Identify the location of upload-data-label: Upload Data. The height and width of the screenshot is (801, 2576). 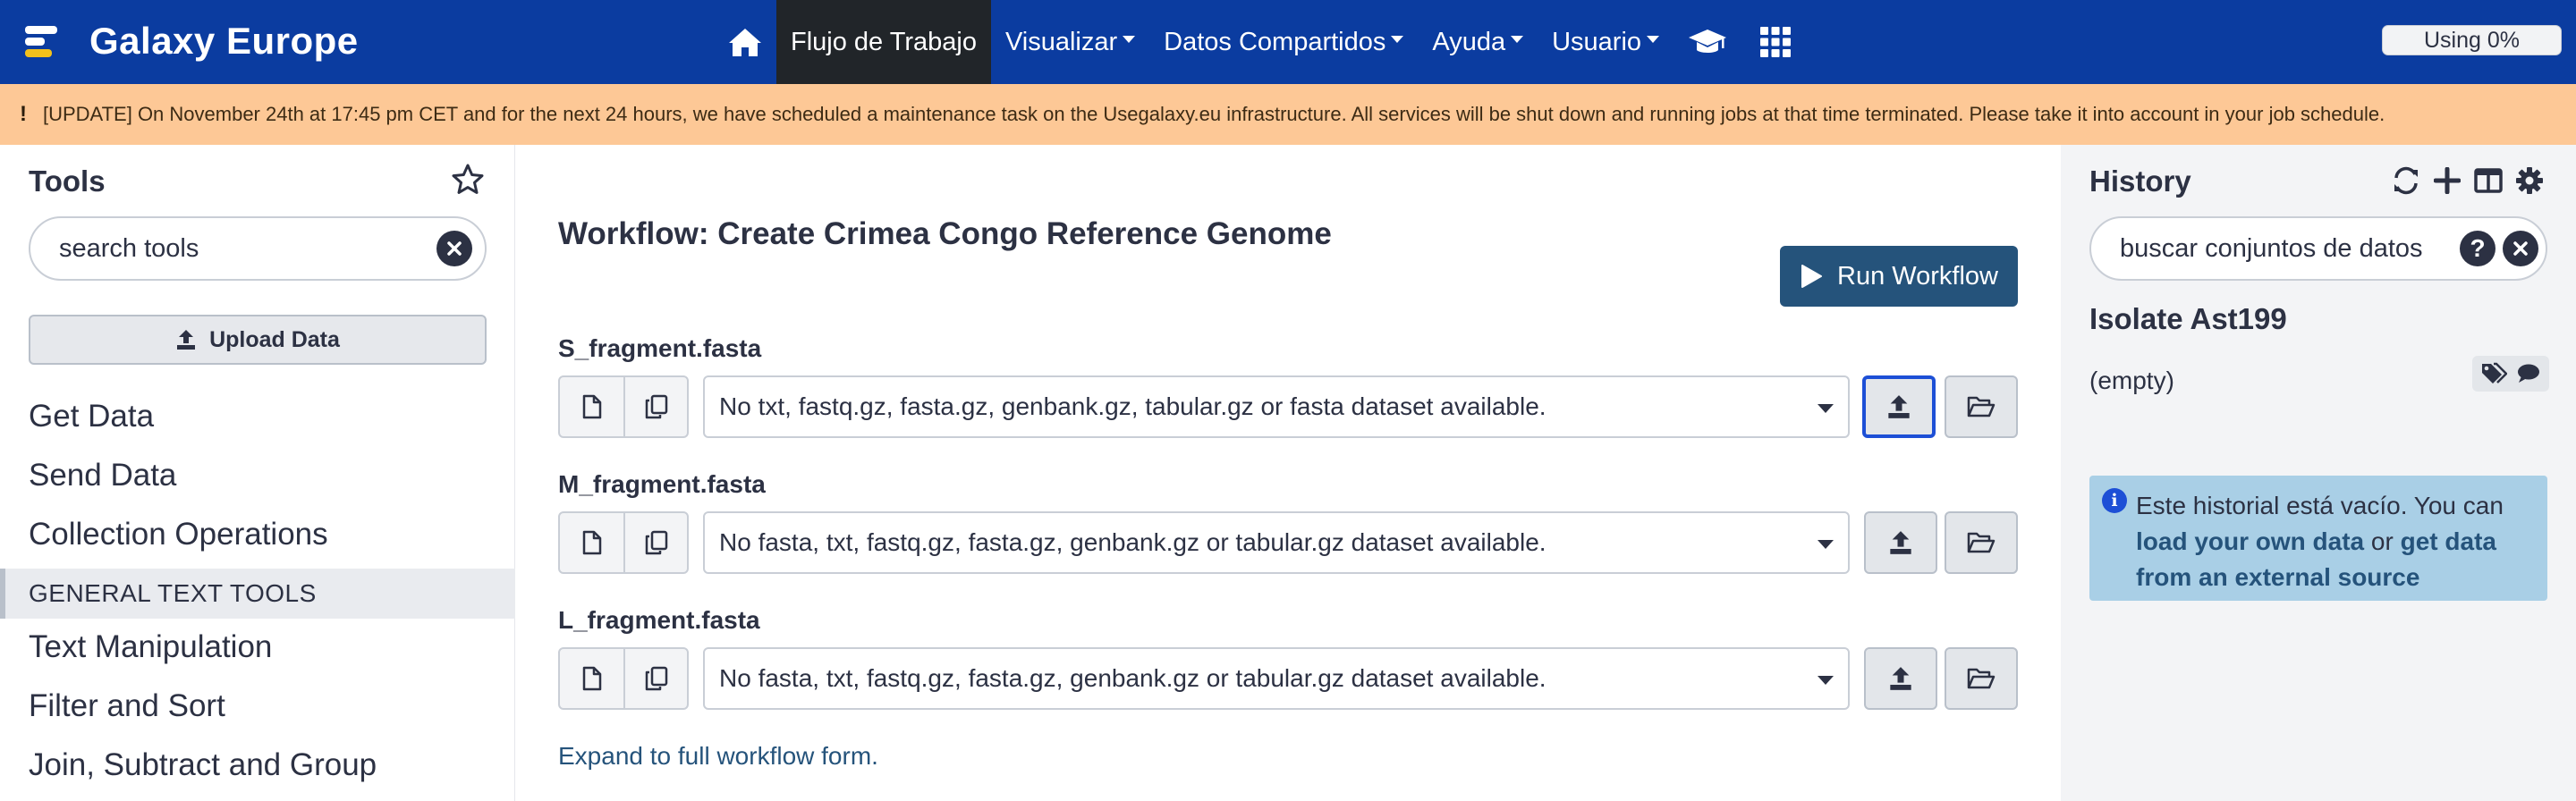
(274, 339).